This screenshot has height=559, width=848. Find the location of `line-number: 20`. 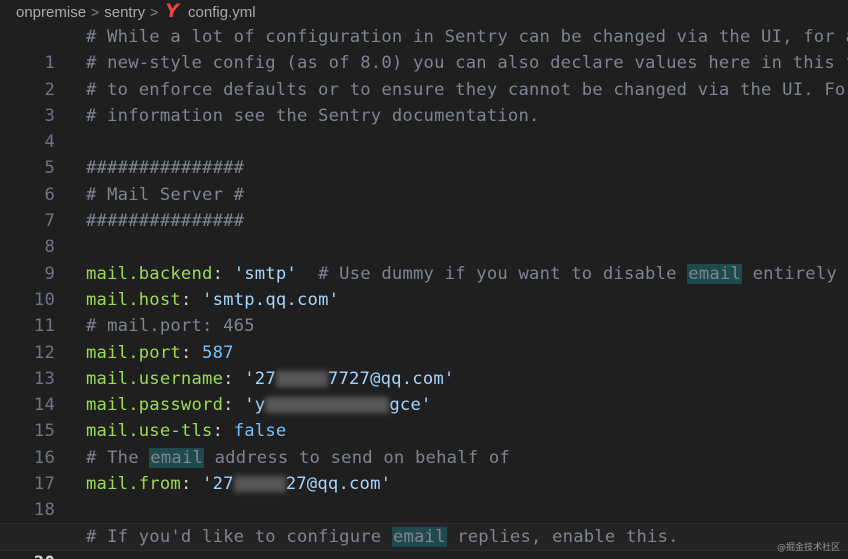

line-number: 20 is located at coordinates (27, 554).